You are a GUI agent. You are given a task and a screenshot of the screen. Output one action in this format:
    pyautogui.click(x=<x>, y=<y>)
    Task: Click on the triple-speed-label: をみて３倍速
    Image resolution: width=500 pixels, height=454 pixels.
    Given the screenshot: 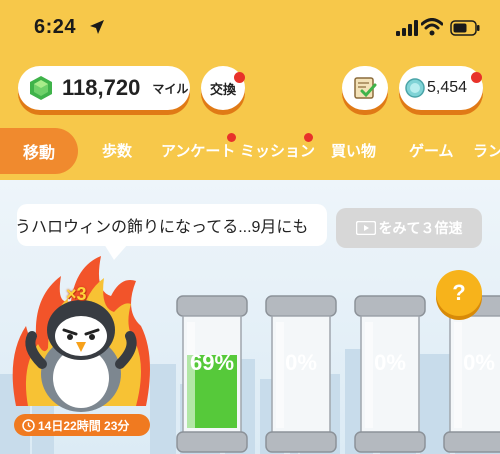 What is the action you would take?
    pyautogui.click(x=420, y=228)
    